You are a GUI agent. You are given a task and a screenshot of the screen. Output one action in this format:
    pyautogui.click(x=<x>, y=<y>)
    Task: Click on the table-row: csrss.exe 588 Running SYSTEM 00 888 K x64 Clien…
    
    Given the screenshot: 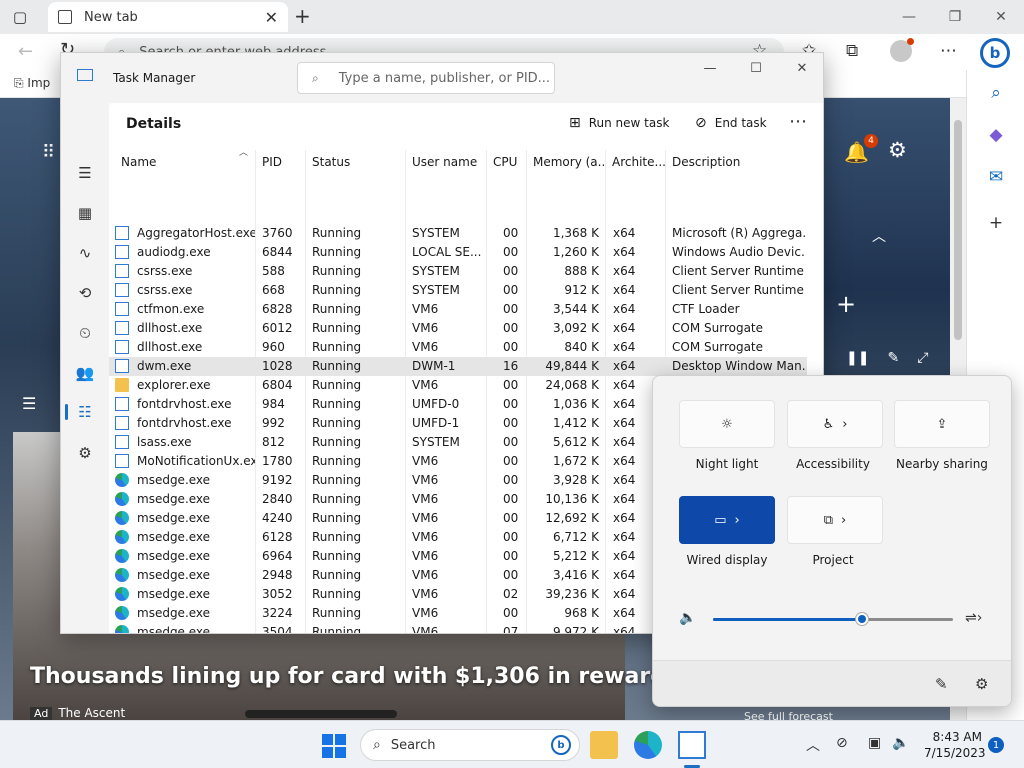 What is the action you would take?
    pyautogui.click(x=458, y=271)
    